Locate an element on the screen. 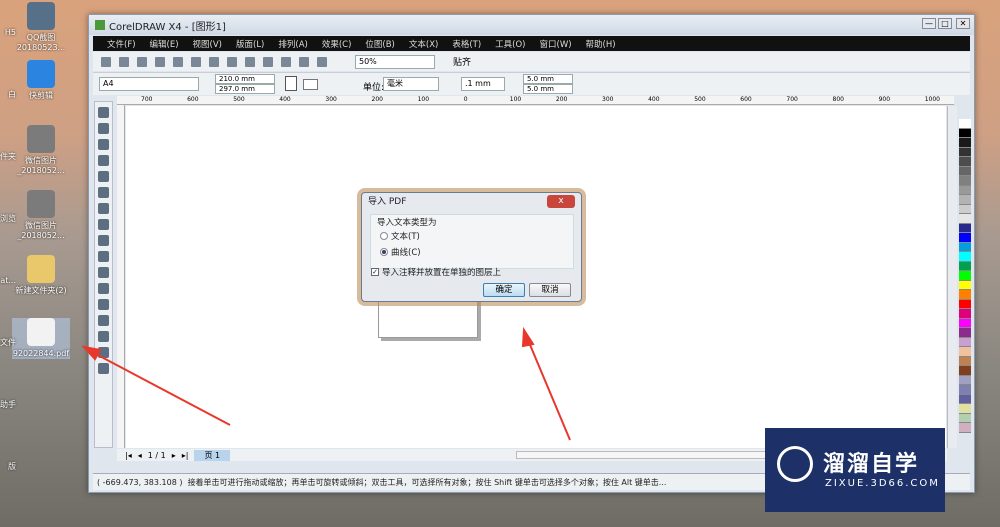 The width and height of the screenshot is (1000, 527). cancel-button: 取消 is located at coordinates (550, 290).